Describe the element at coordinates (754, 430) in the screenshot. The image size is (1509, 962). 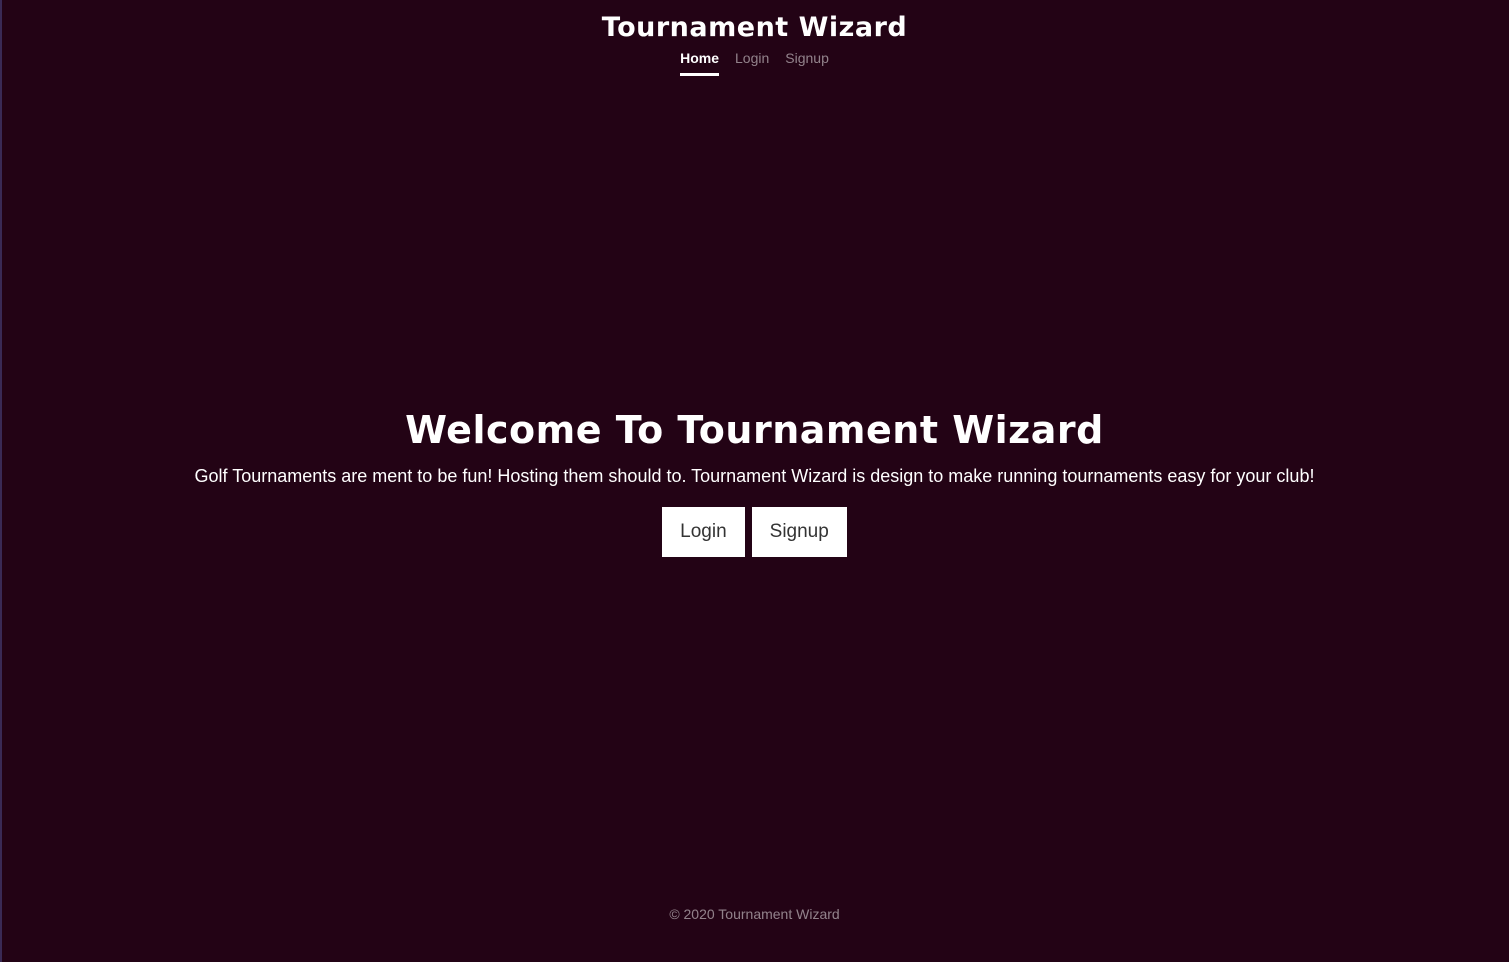
I see `hero-title: Welcome To Tournament Wizard` at that location.